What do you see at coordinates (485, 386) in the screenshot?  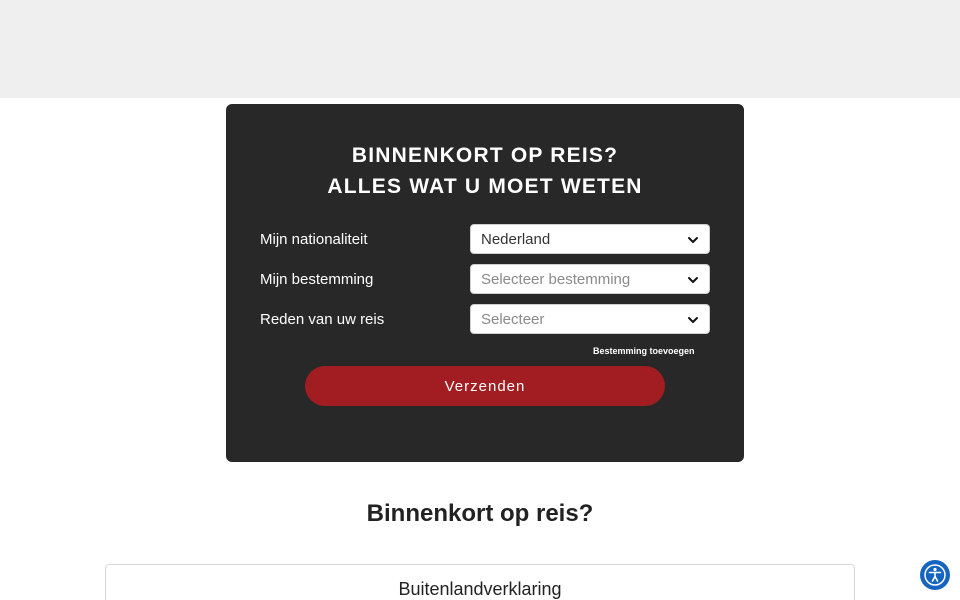 I see `submit-button: Verzenden` at bounding box center [485, 386].